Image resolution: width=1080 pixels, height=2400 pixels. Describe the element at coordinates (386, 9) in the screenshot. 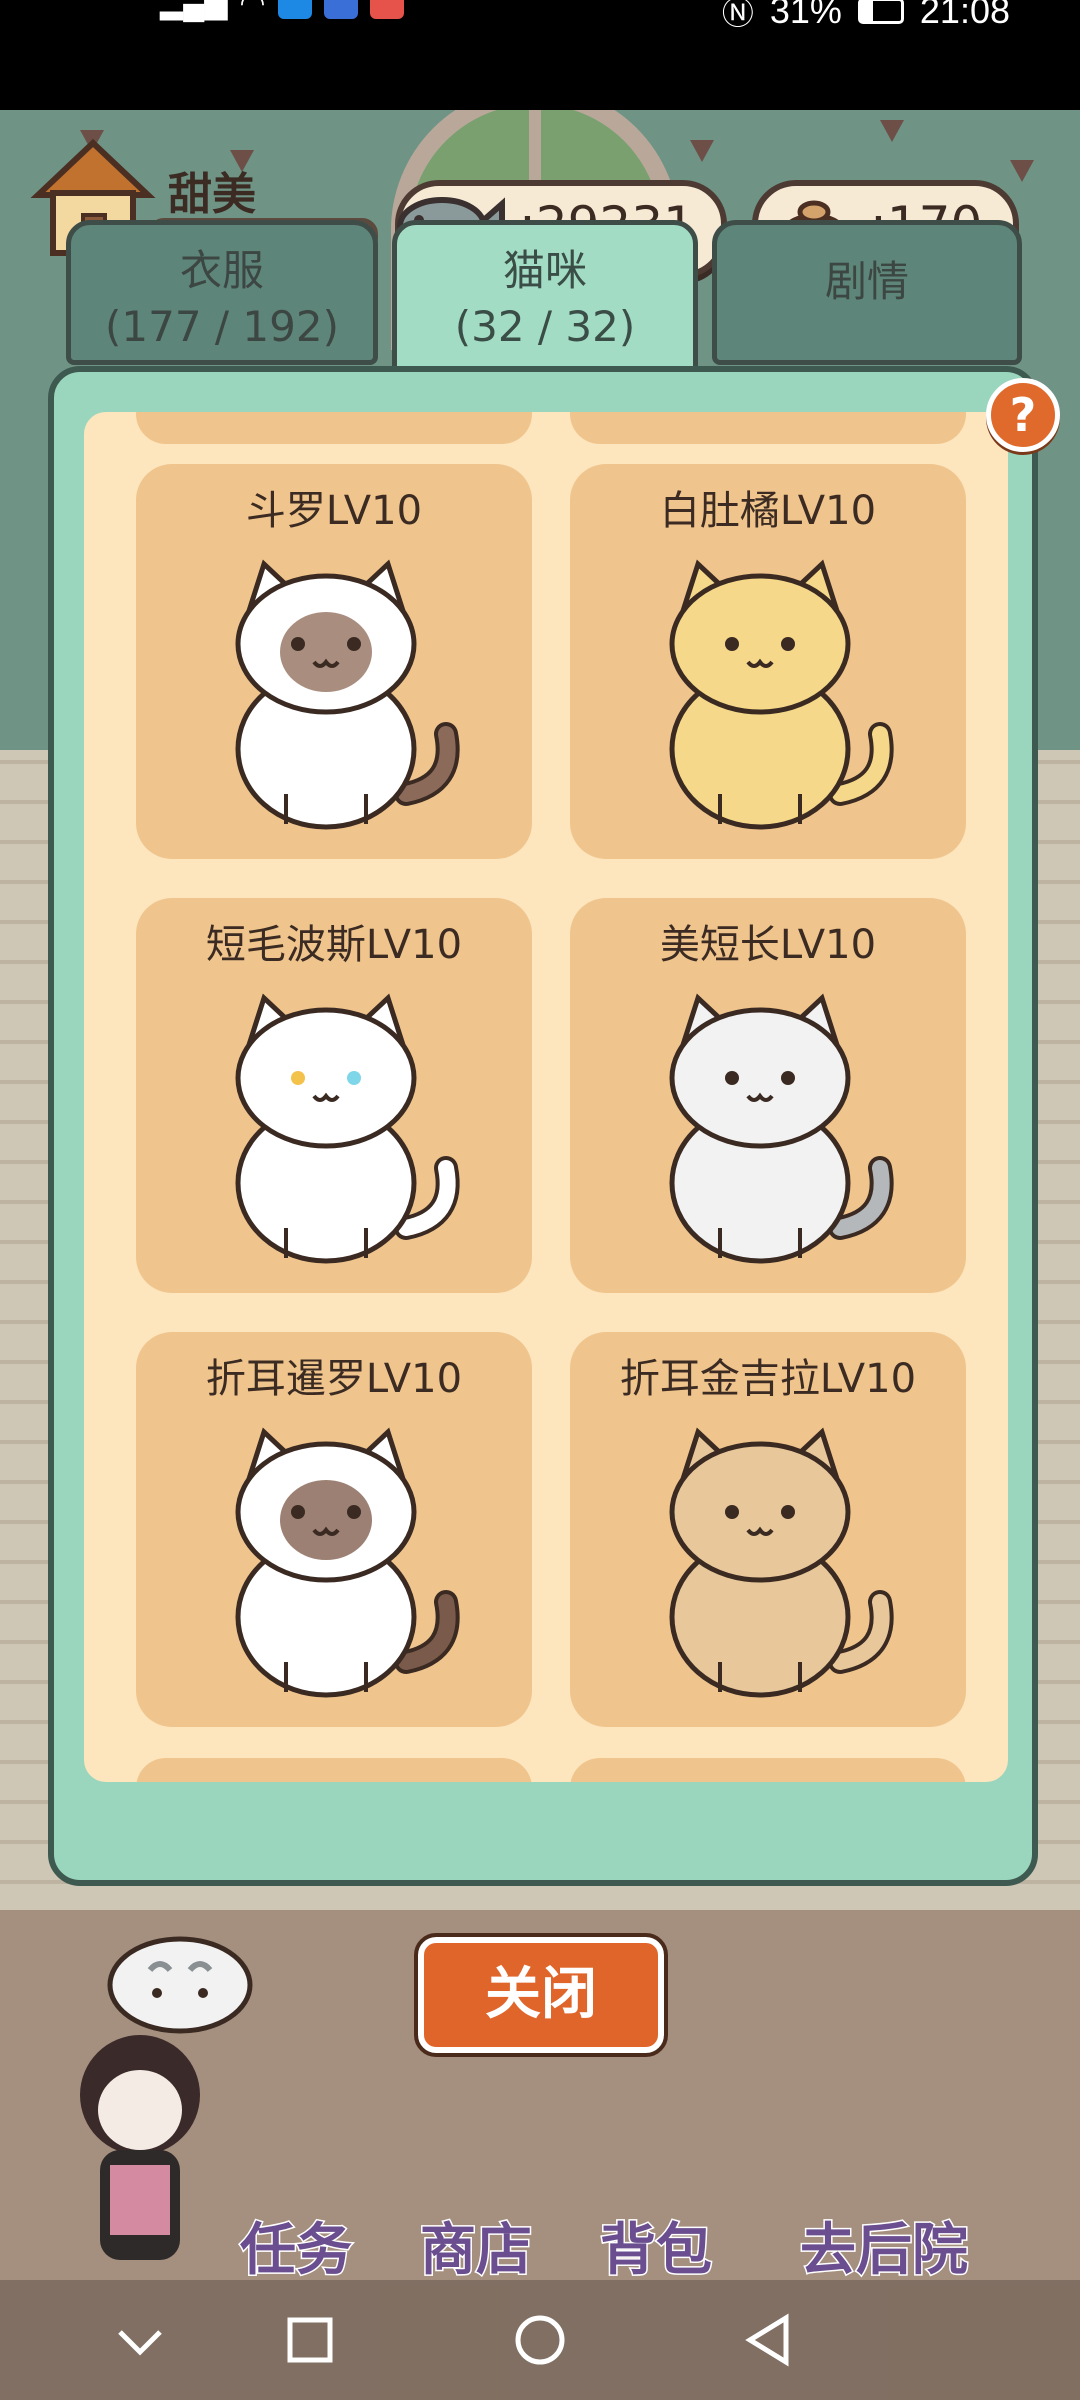

I see `app-icon-red` at that location.